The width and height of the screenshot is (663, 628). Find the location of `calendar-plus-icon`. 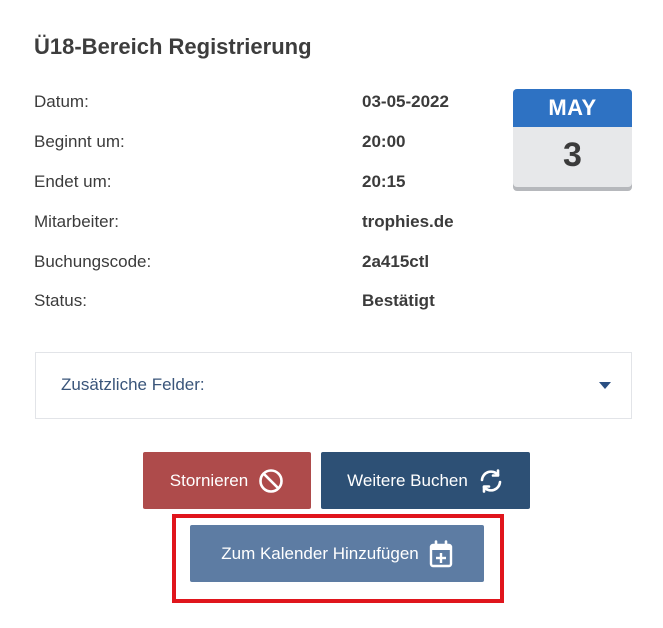

calendar-plus-icon is located at coordinates (441, 553).